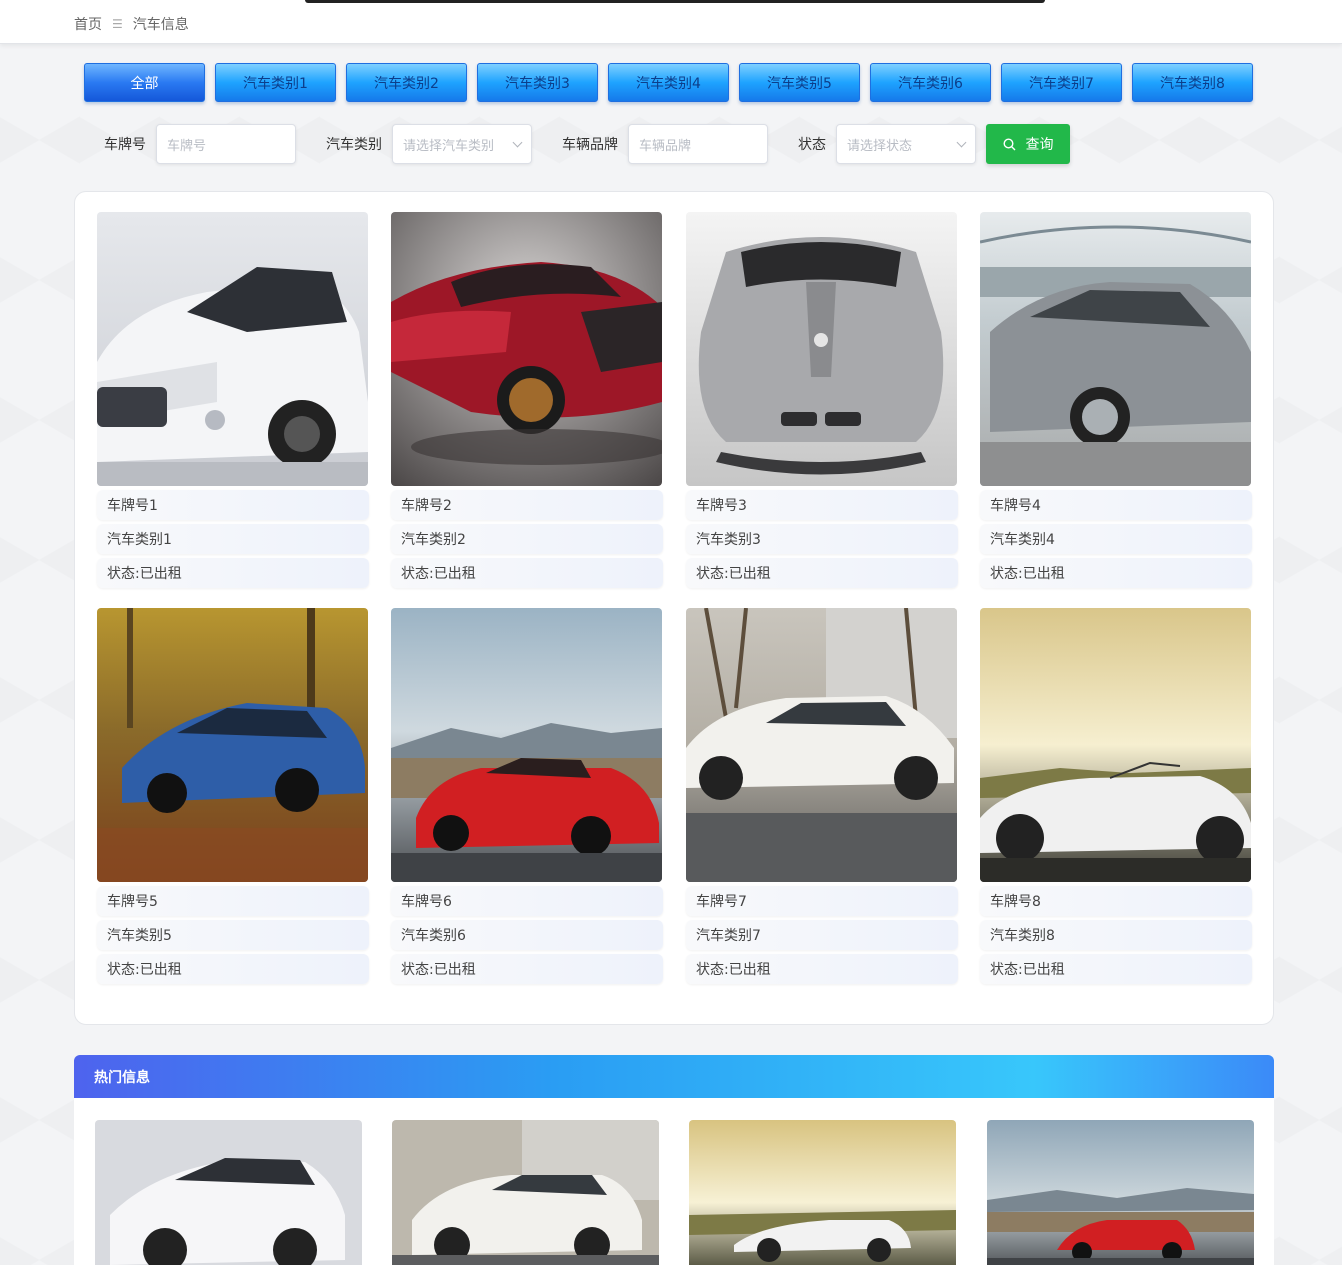 Image resolution: width=1342 pixels, height=1265 pixels. I want to click on search-button-label: 查询, so click(1039, 145).